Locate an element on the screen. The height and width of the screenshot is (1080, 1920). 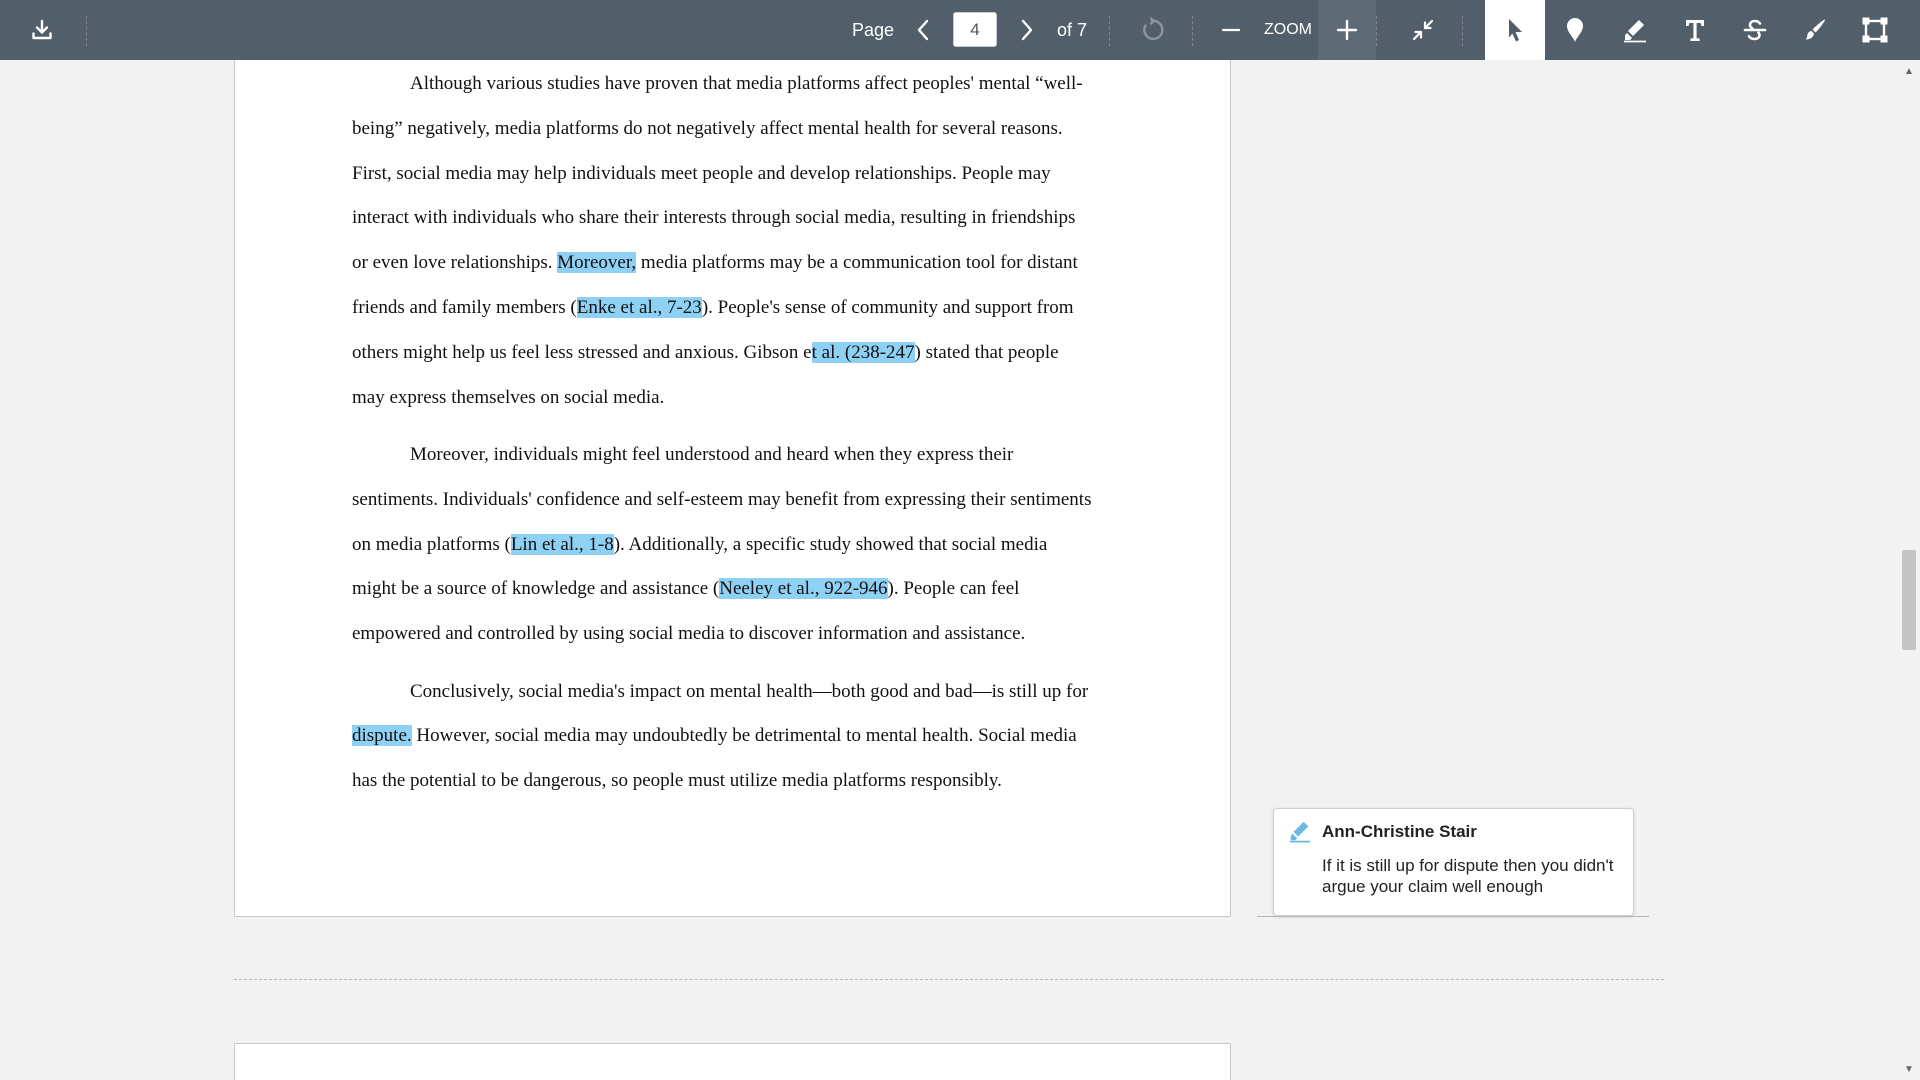
collapse-icon is located at coordinates (1423, 30).